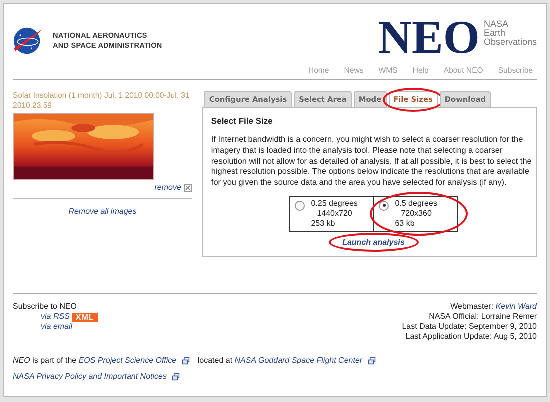 The image size is (550, 402). Describe the element at coordinates (45, 307) in the screenshot. I see `subscribe-text: Subscribe to NEO` at that location.